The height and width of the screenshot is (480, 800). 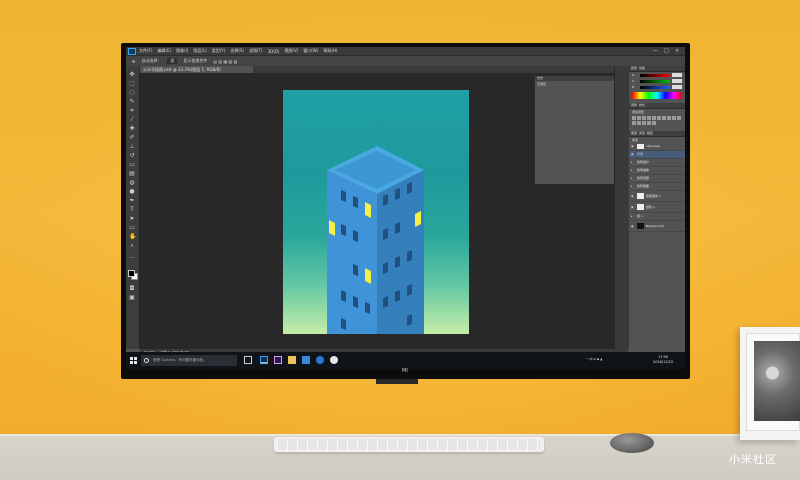 I want to click on layer-row: ◉ cityscape, so click(x=657, y=147).